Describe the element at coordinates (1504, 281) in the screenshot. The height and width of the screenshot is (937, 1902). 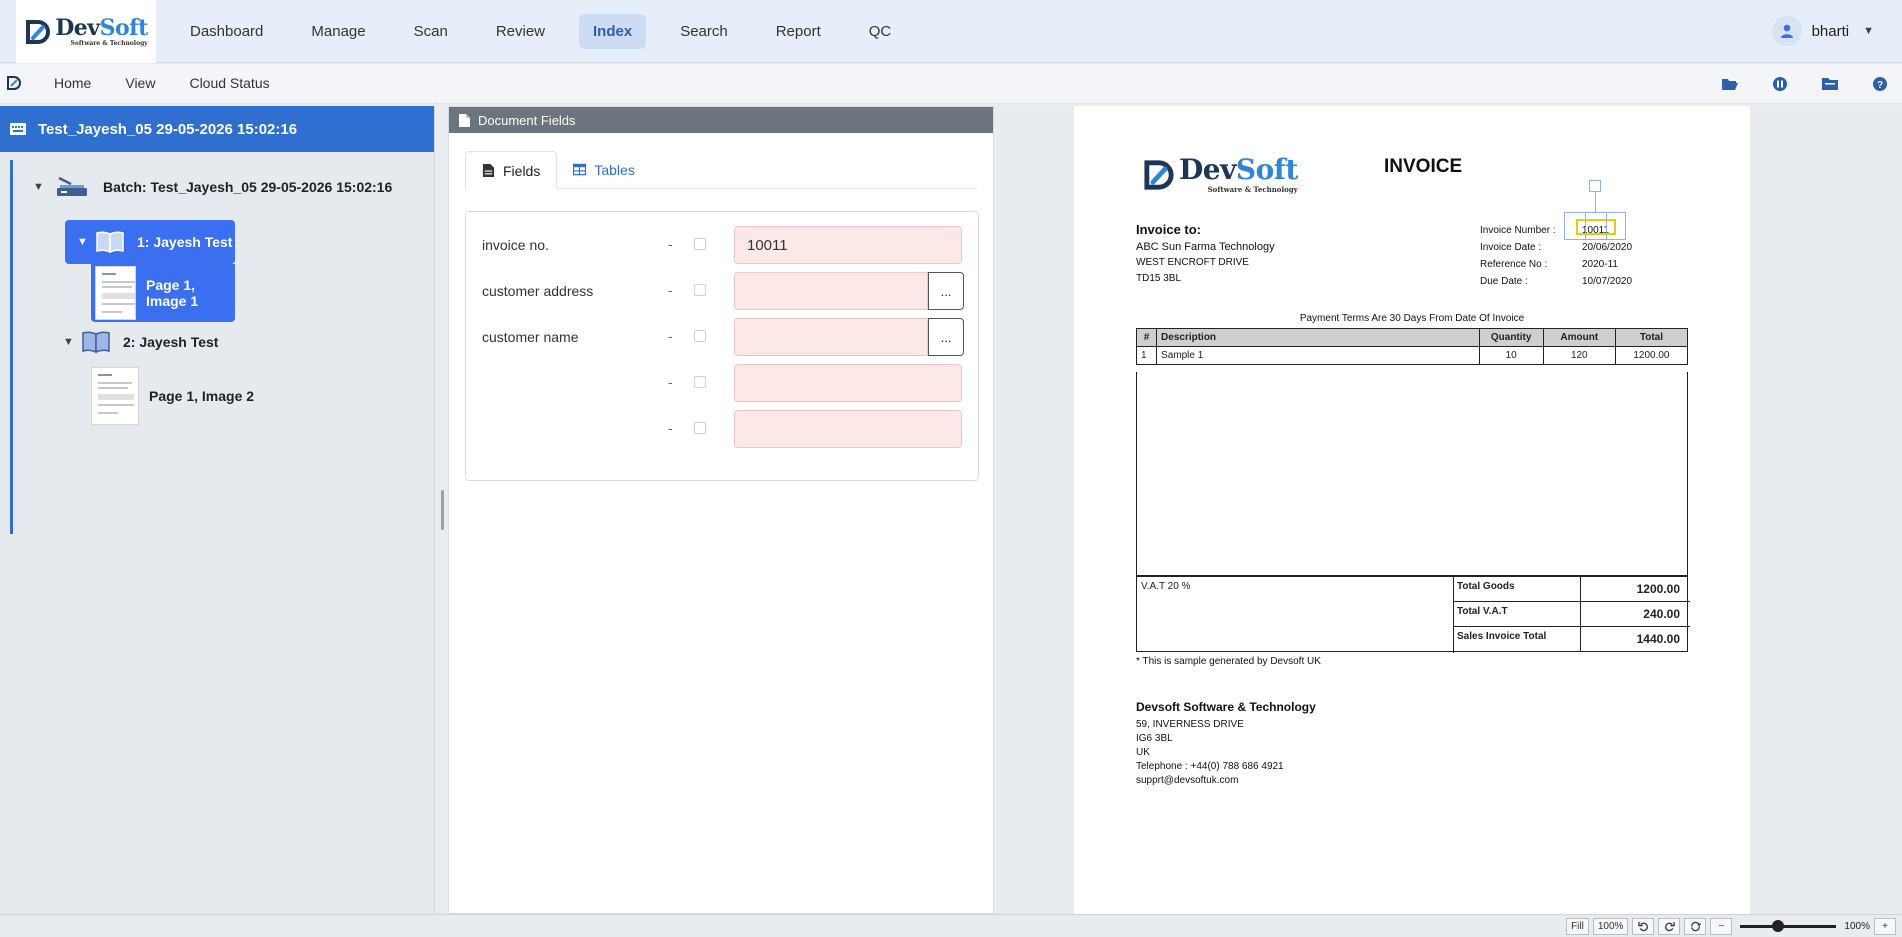
I see `meta-key: Due Date :` at that location.